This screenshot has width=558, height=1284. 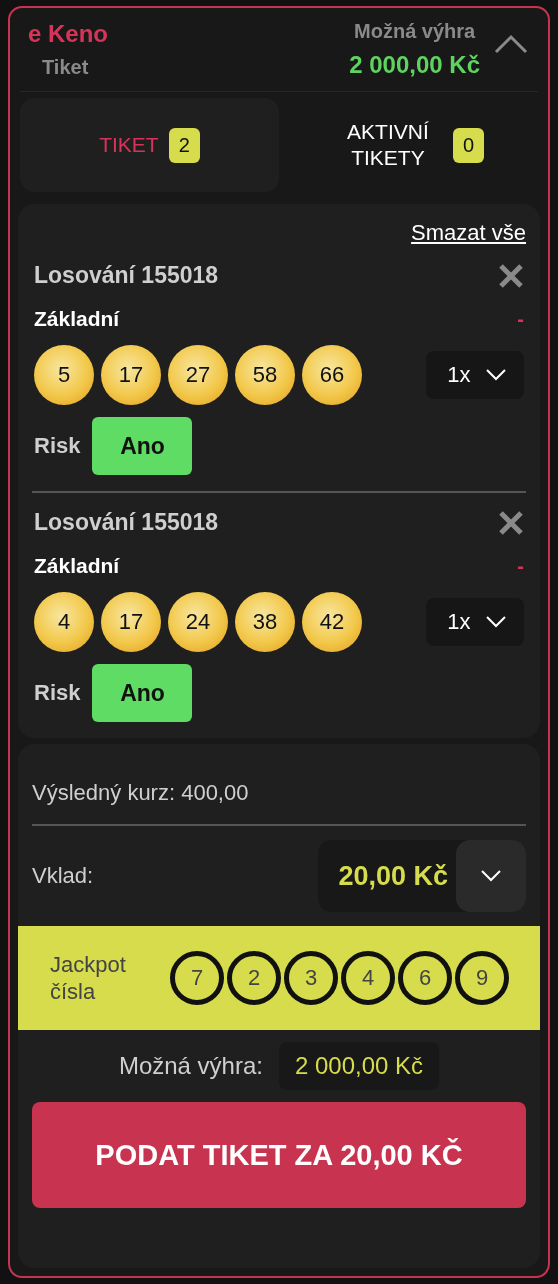 What do you see at coordinates (482, 978) in the screenshot?
I see `jackpot-number: 9` at bounding box center [482, 978].